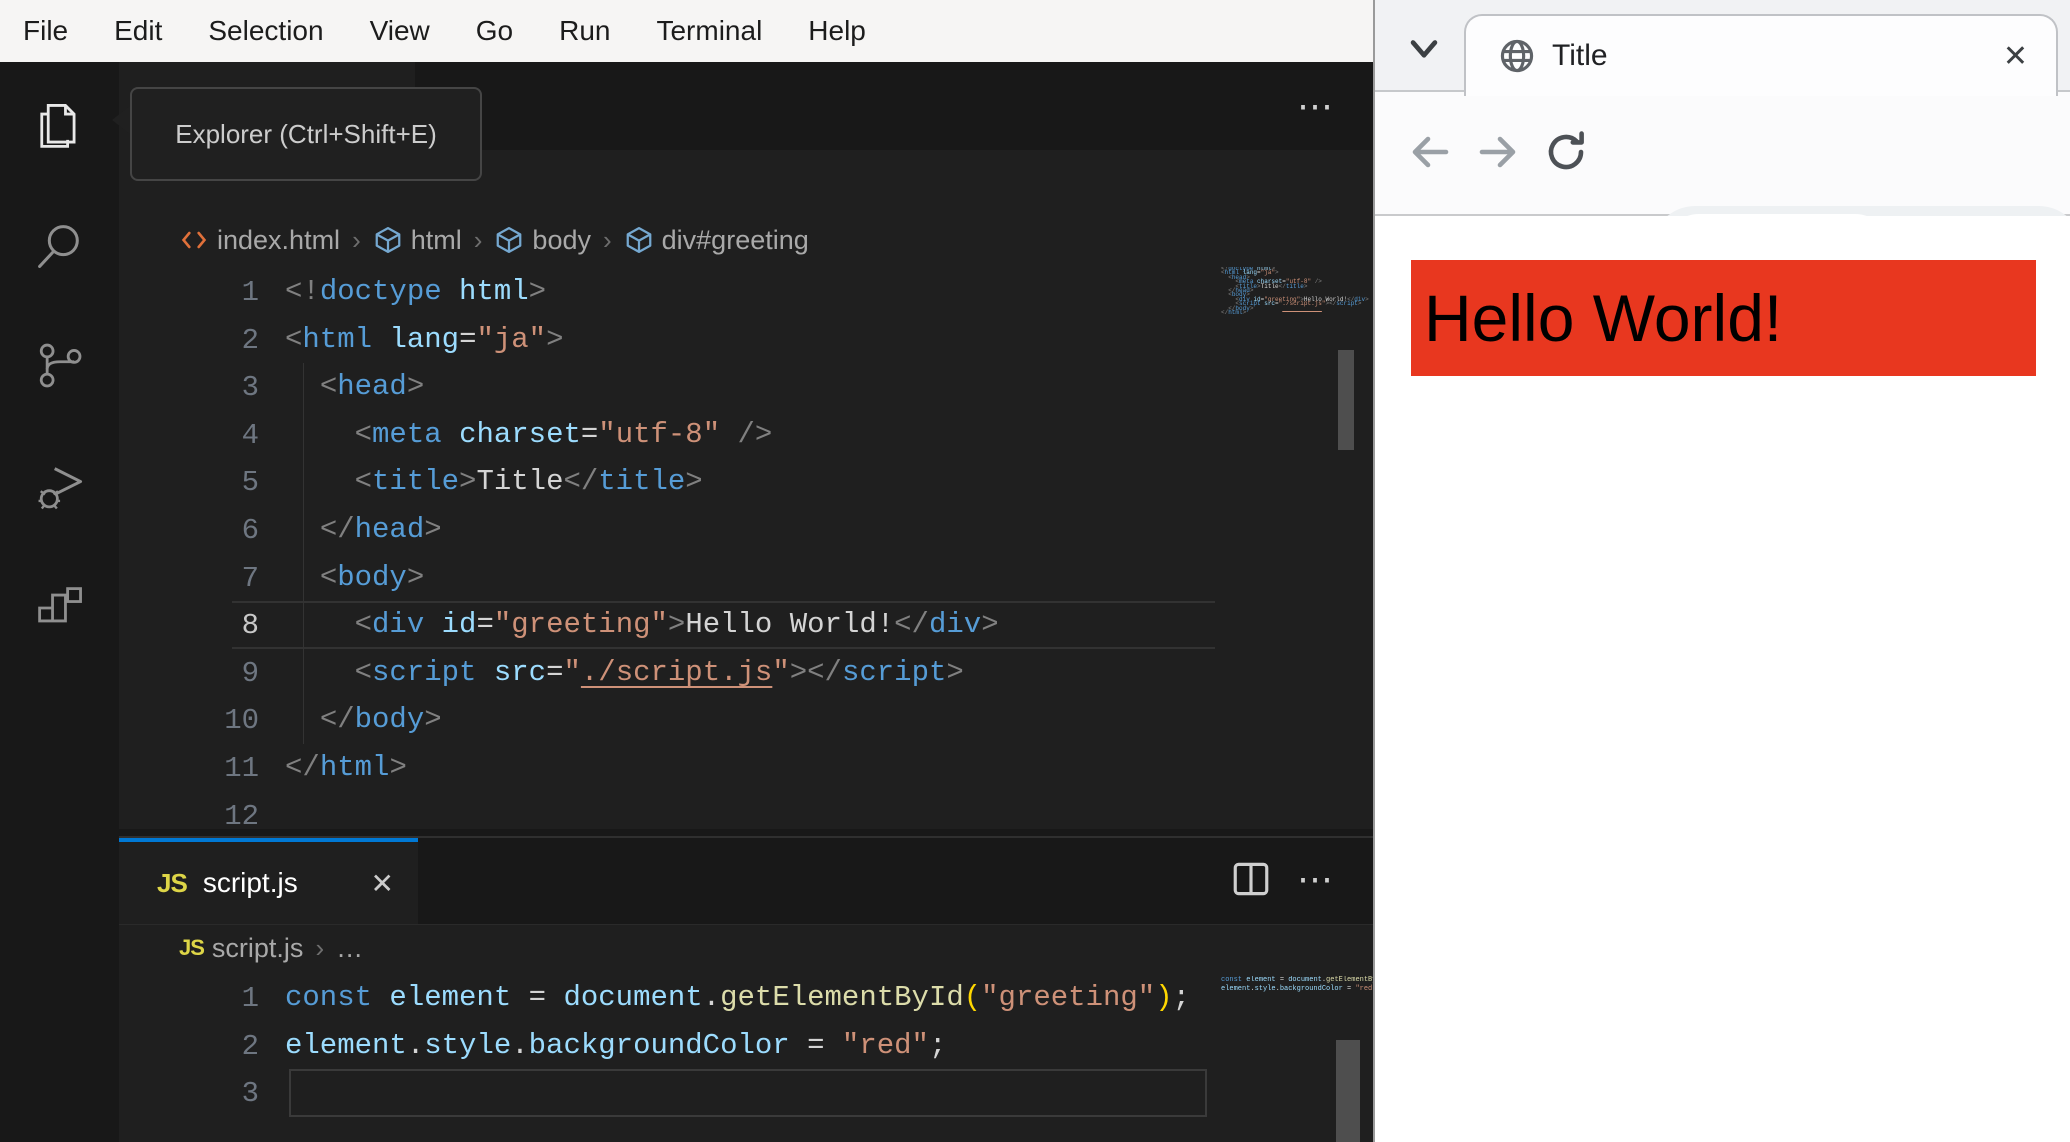 The height and width of the screenshot is (1142, 2070). I want to click on split-editor-icon, so click(1251, 879).